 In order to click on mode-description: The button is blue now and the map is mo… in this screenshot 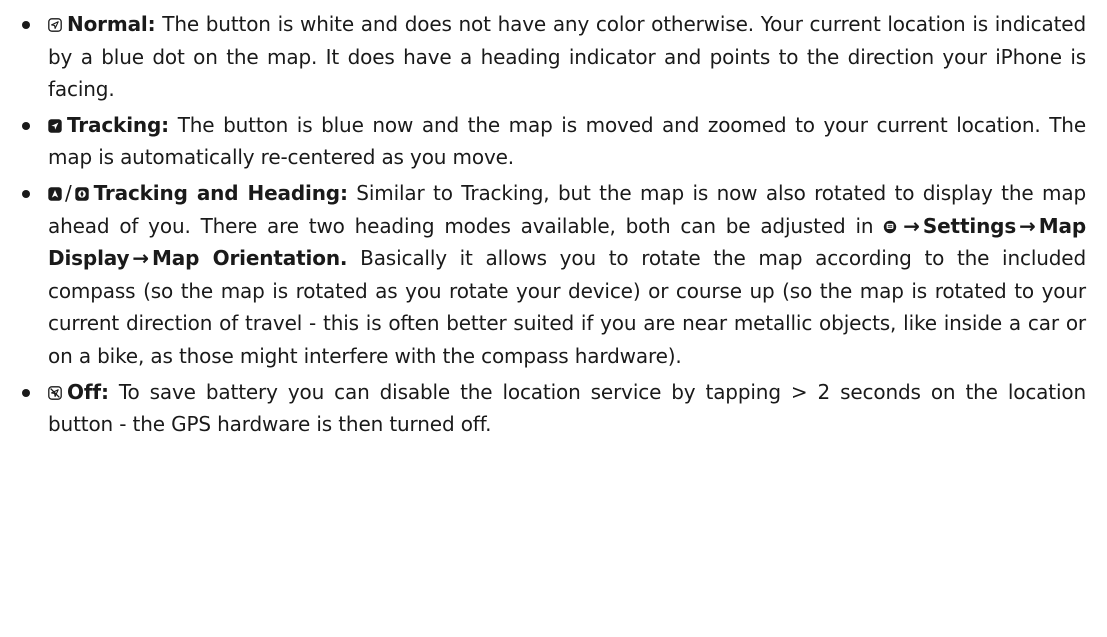, I will do `click(567, 141)`.